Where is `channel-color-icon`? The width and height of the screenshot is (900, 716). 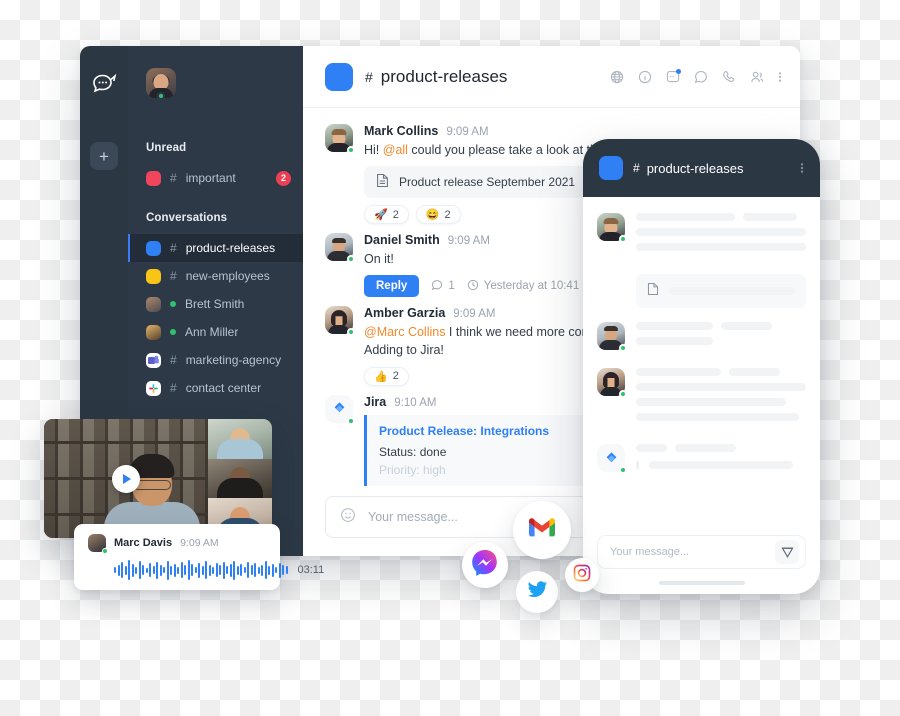 channel-color-icon is located at coordinates (611, 168).